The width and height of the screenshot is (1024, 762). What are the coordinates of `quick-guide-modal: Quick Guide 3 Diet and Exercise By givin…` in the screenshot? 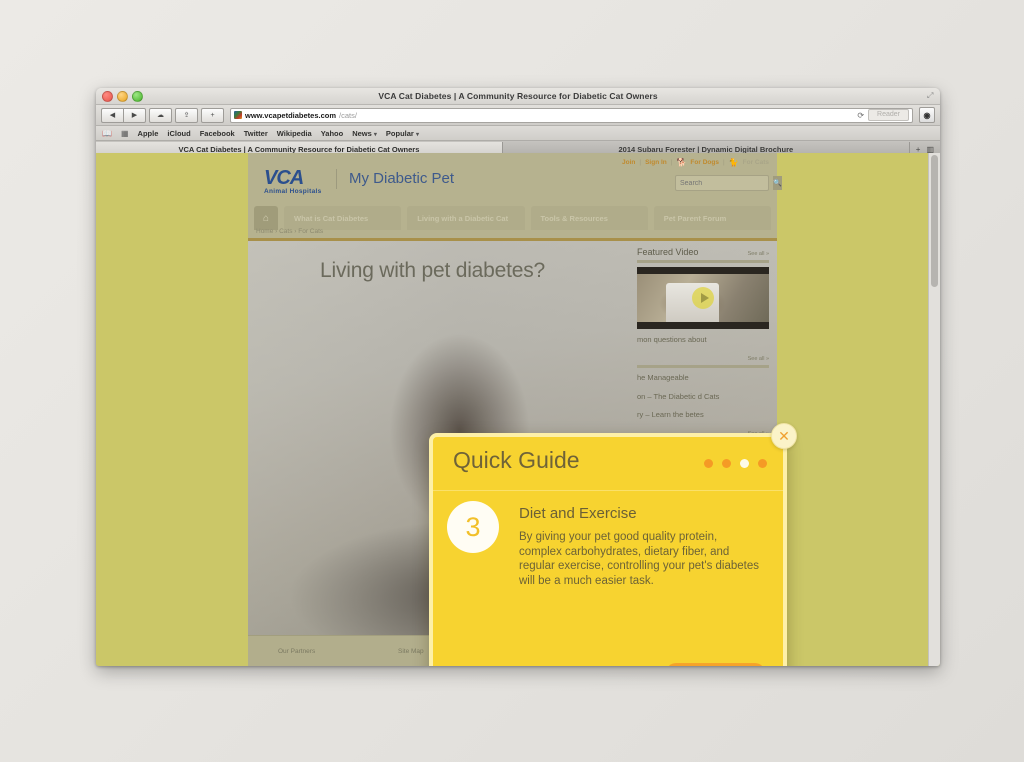 It's located at (608, 549).